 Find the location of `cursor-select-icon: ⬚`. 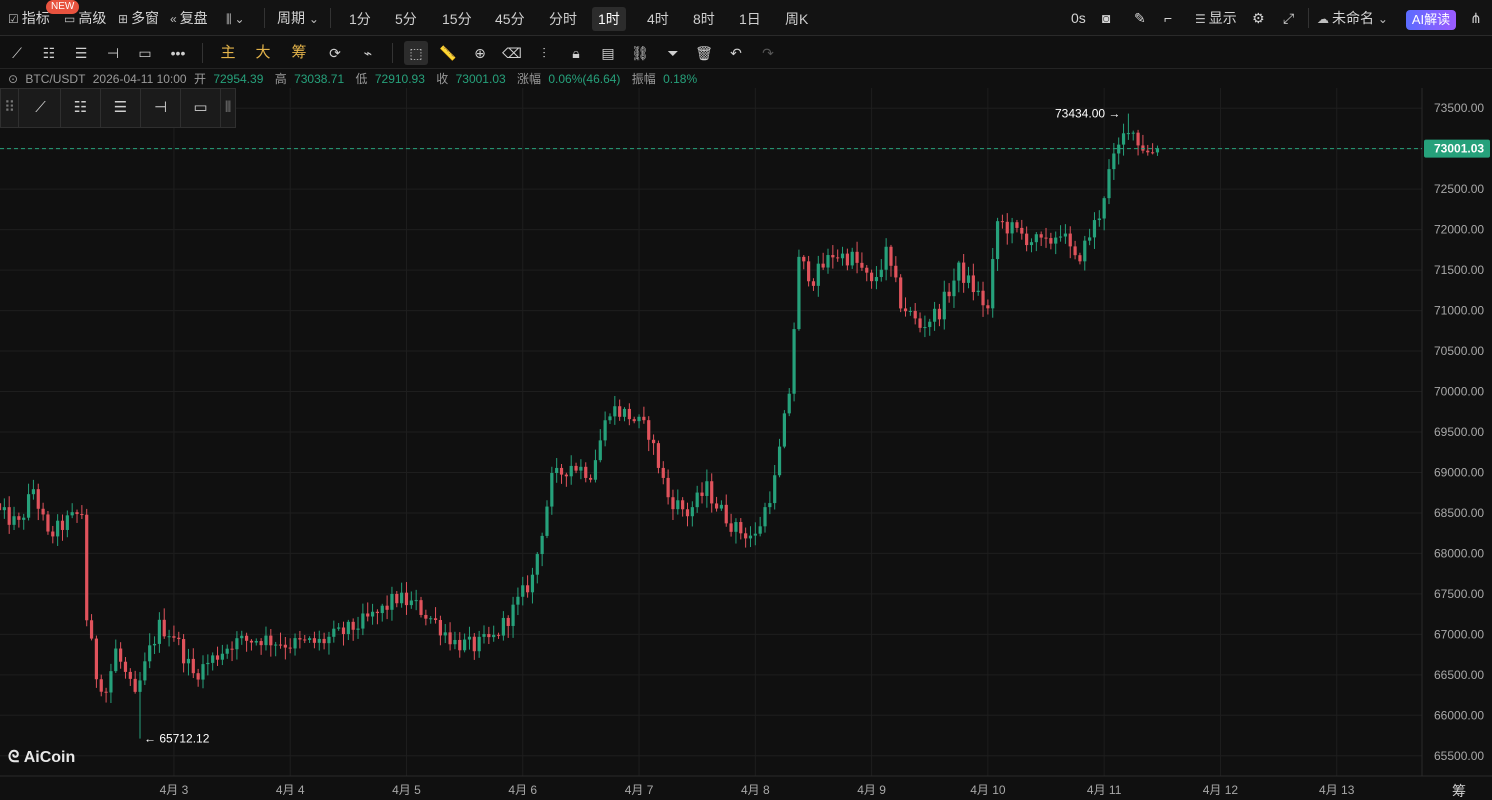

cursor-select-icon: ⬚ is located at coordinates (416, 53).